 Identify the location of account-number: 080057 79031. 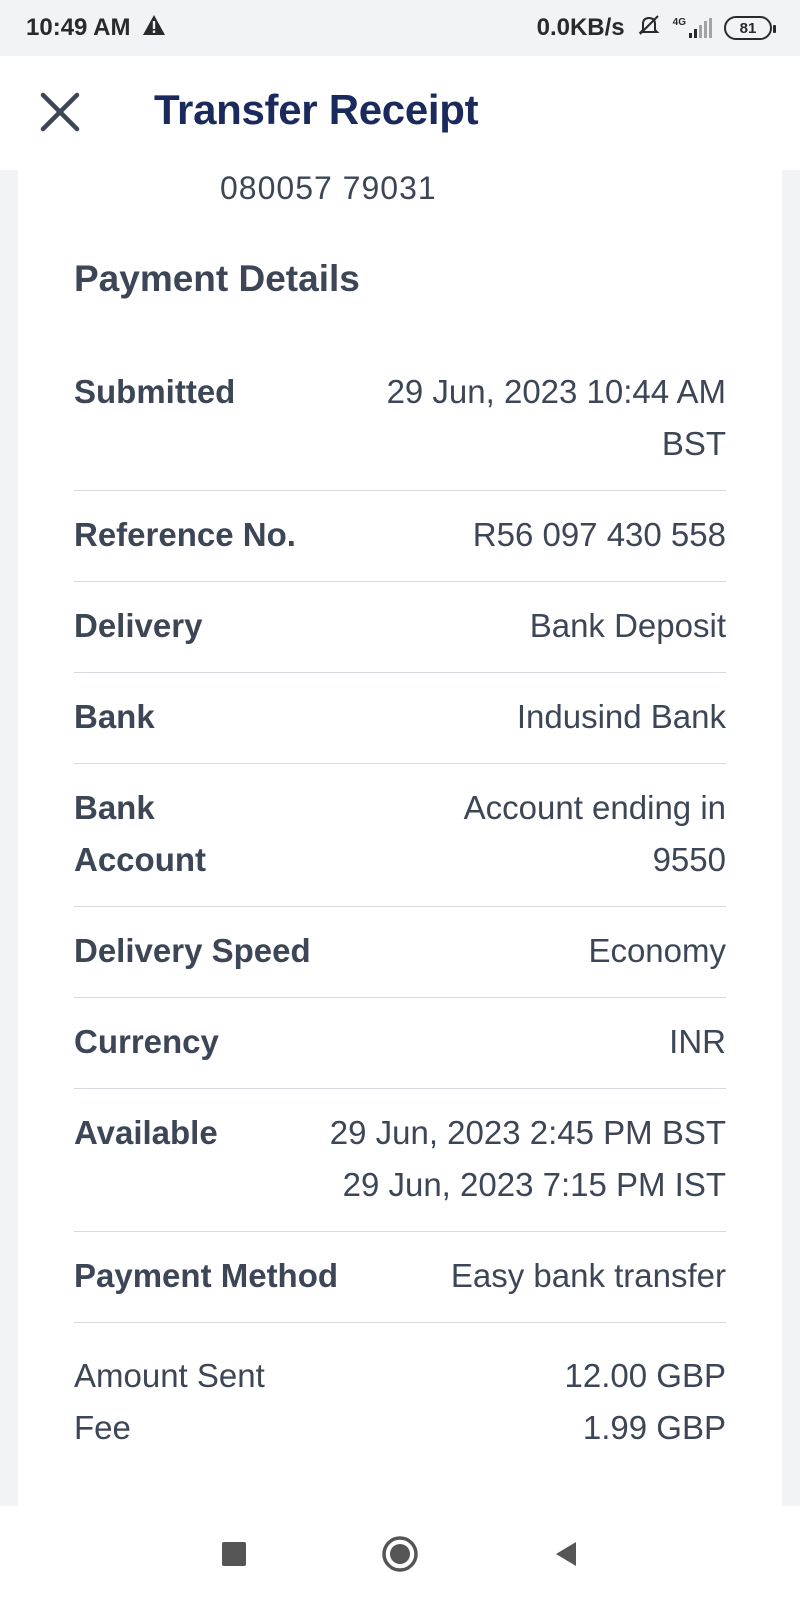
(328, 188).